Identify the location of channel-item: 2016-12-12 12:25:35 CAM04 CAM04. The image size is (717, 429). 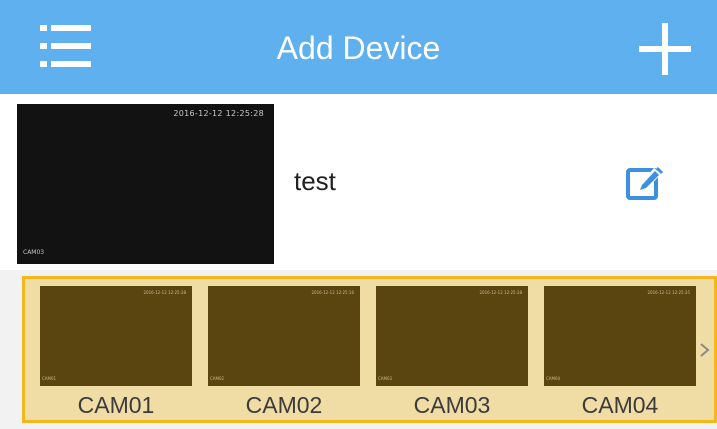
(620, 353).